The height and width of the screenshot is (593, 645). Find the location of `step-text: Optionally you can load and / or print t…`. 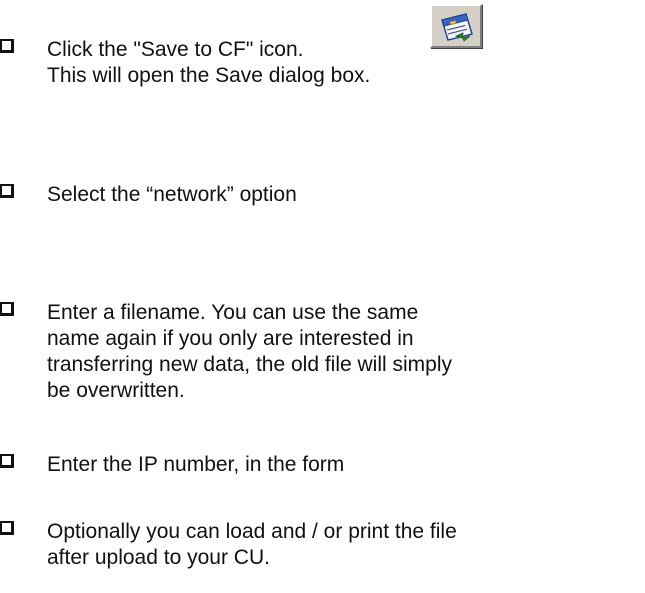

step-text: Optionally you can load and / or print t… is located at coordinates (342, 545).